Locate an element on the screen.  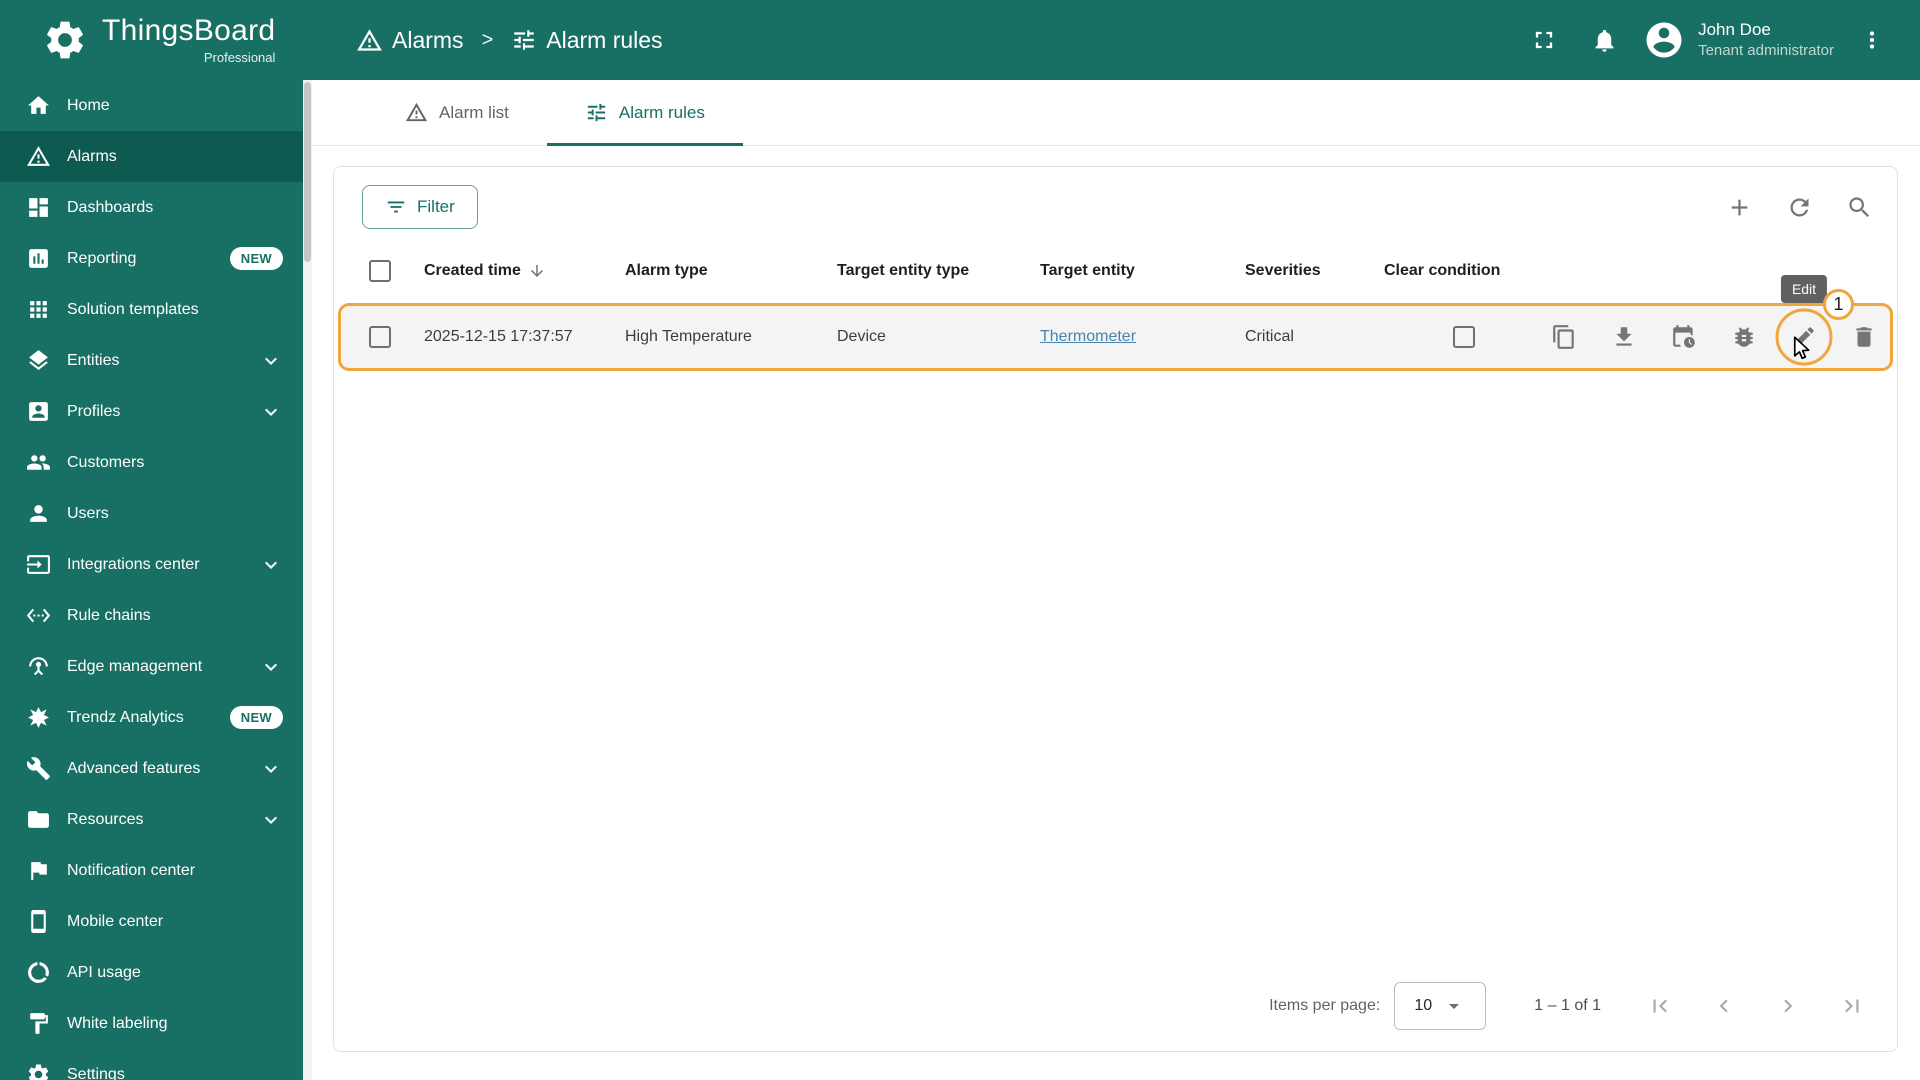
column-created-time: Created time is located at coordinates (472, 271).